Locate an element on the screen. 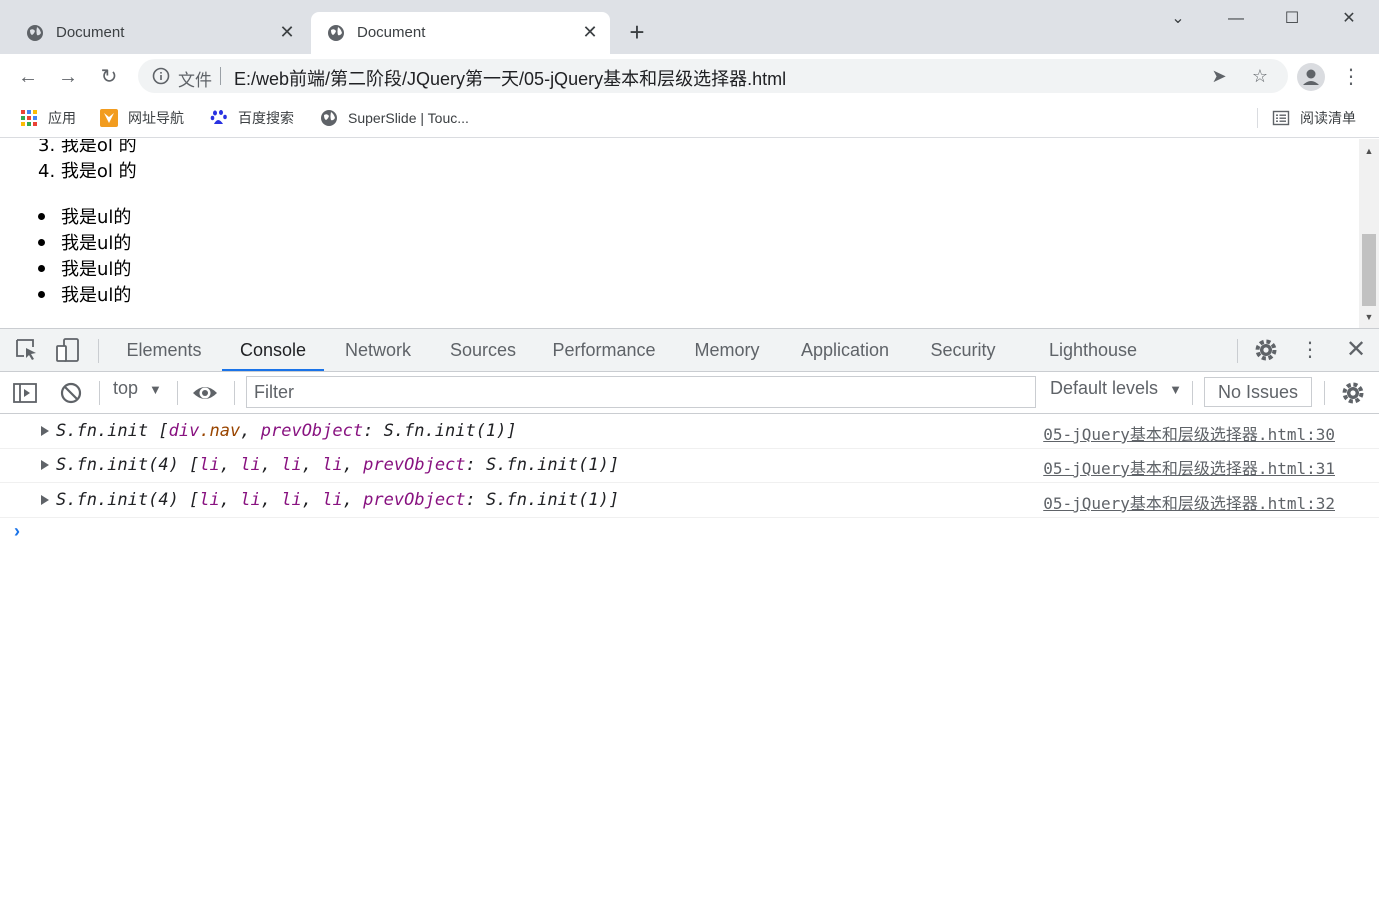 The image size is (1379, 902). inspect-element-icon is located at coordinates (27, 350).